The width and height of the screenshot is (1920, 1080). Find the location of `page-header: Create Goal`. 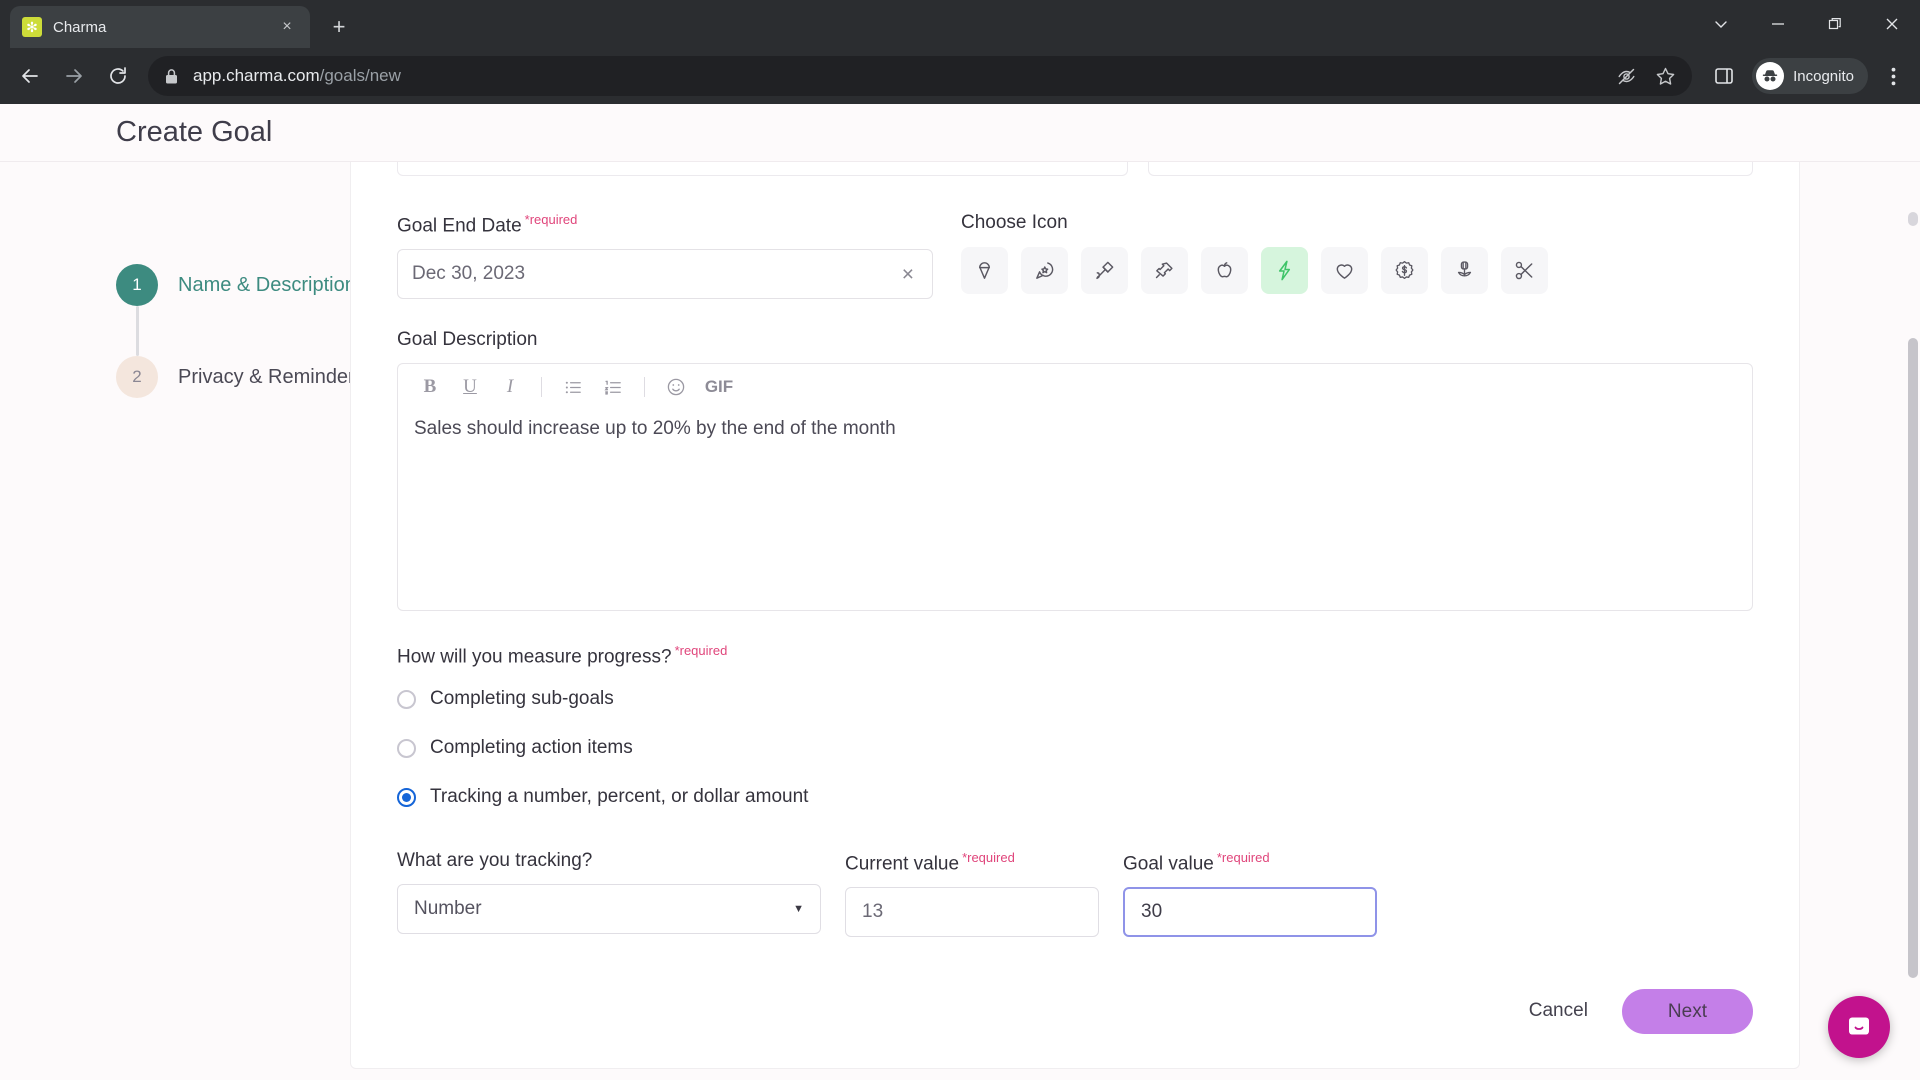

page-header: Create Goal is located at coordinates (960, 133).